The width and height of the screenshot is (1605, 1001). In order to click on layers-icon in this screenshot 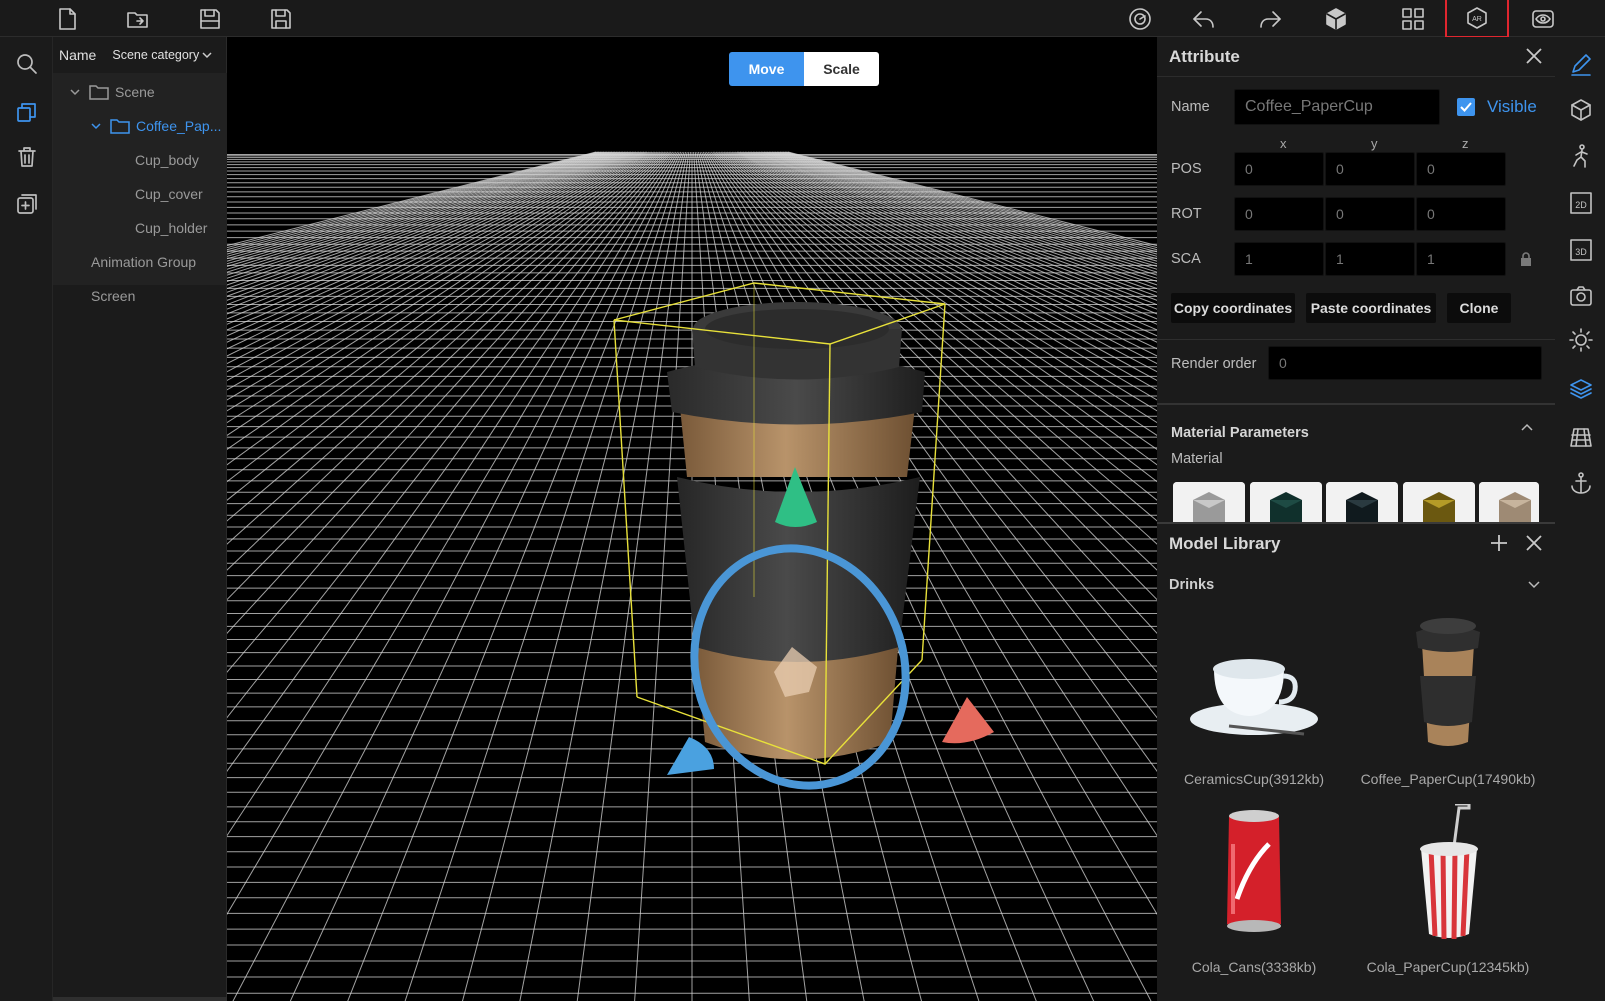, I will do `click(27, 112)`.